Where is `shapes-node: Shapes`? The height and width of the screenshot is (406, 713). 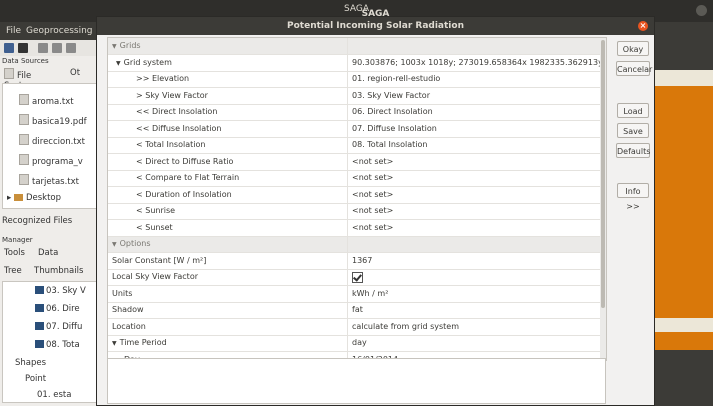 shapes-node: Shapes is located at coordinates (30, 363).